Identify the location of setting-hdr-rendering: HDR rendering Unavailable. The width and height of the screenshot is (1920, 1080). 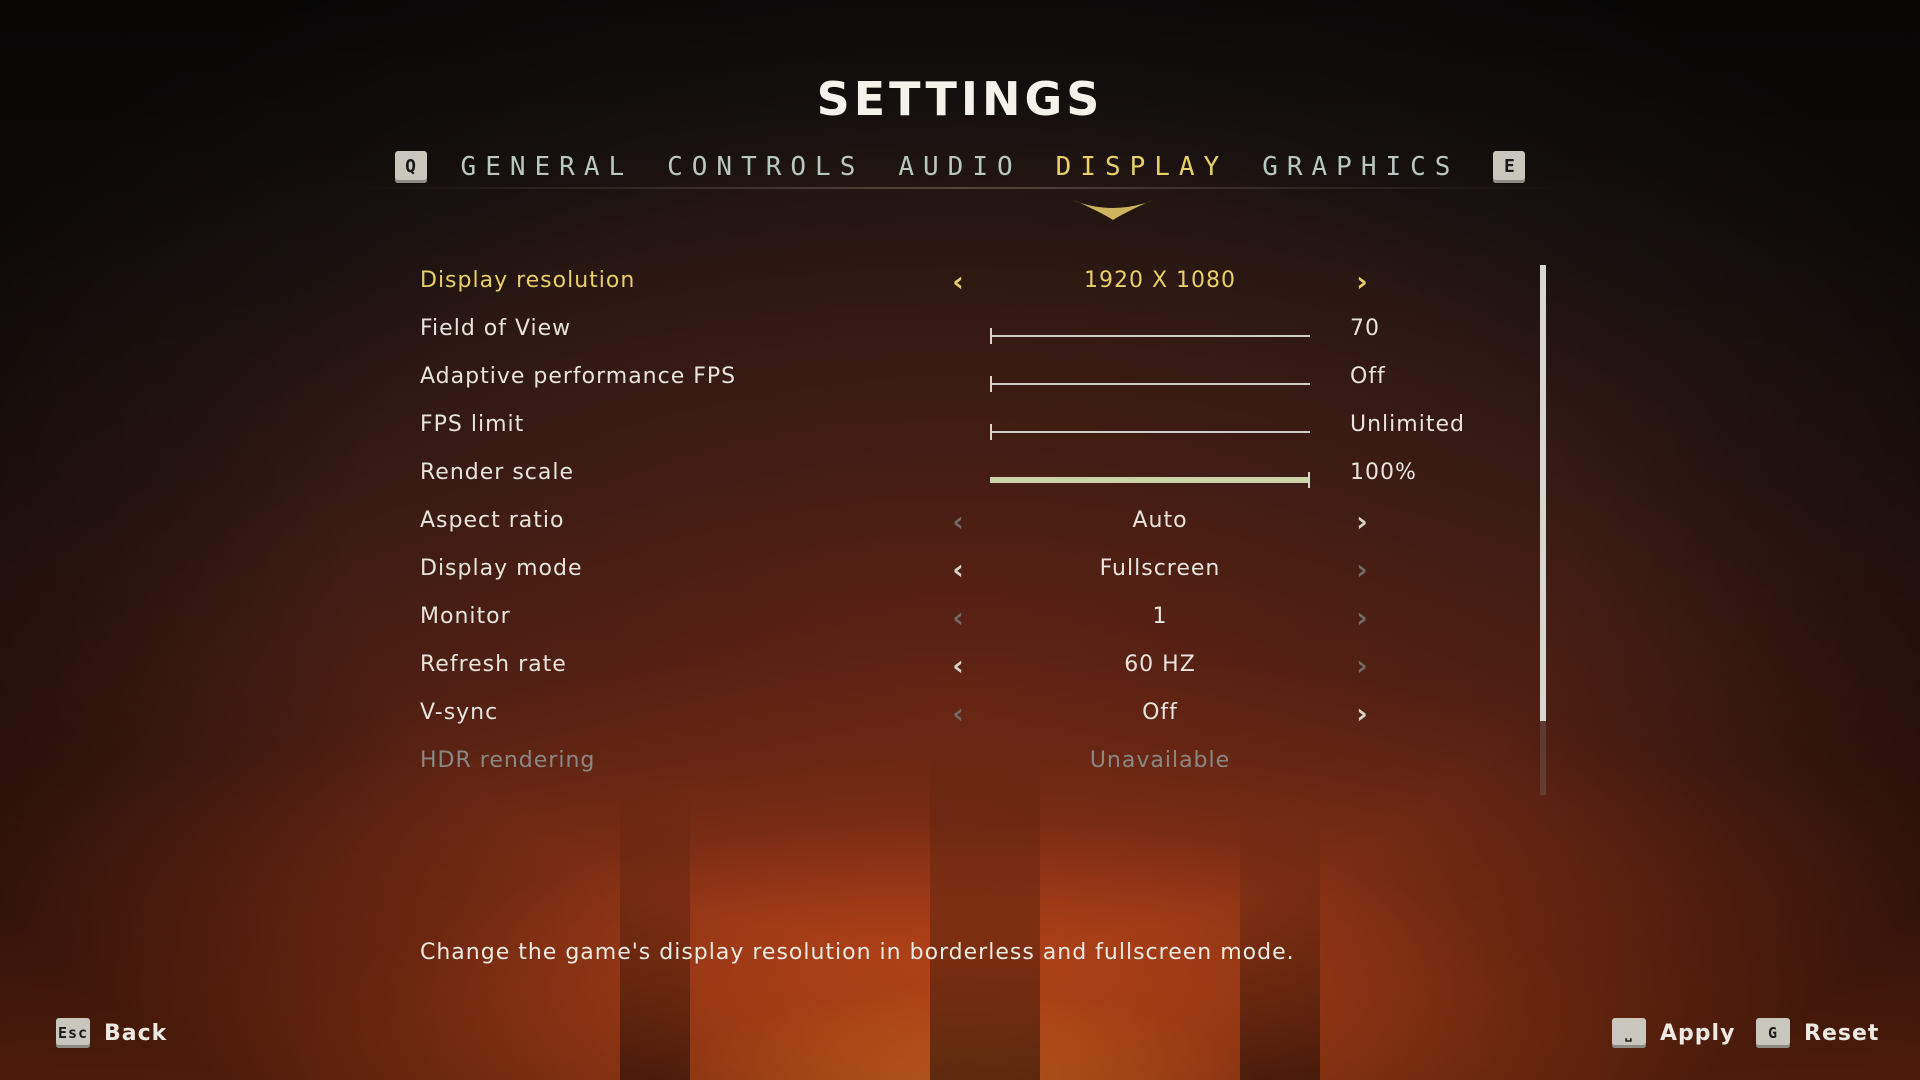
(950, 764).